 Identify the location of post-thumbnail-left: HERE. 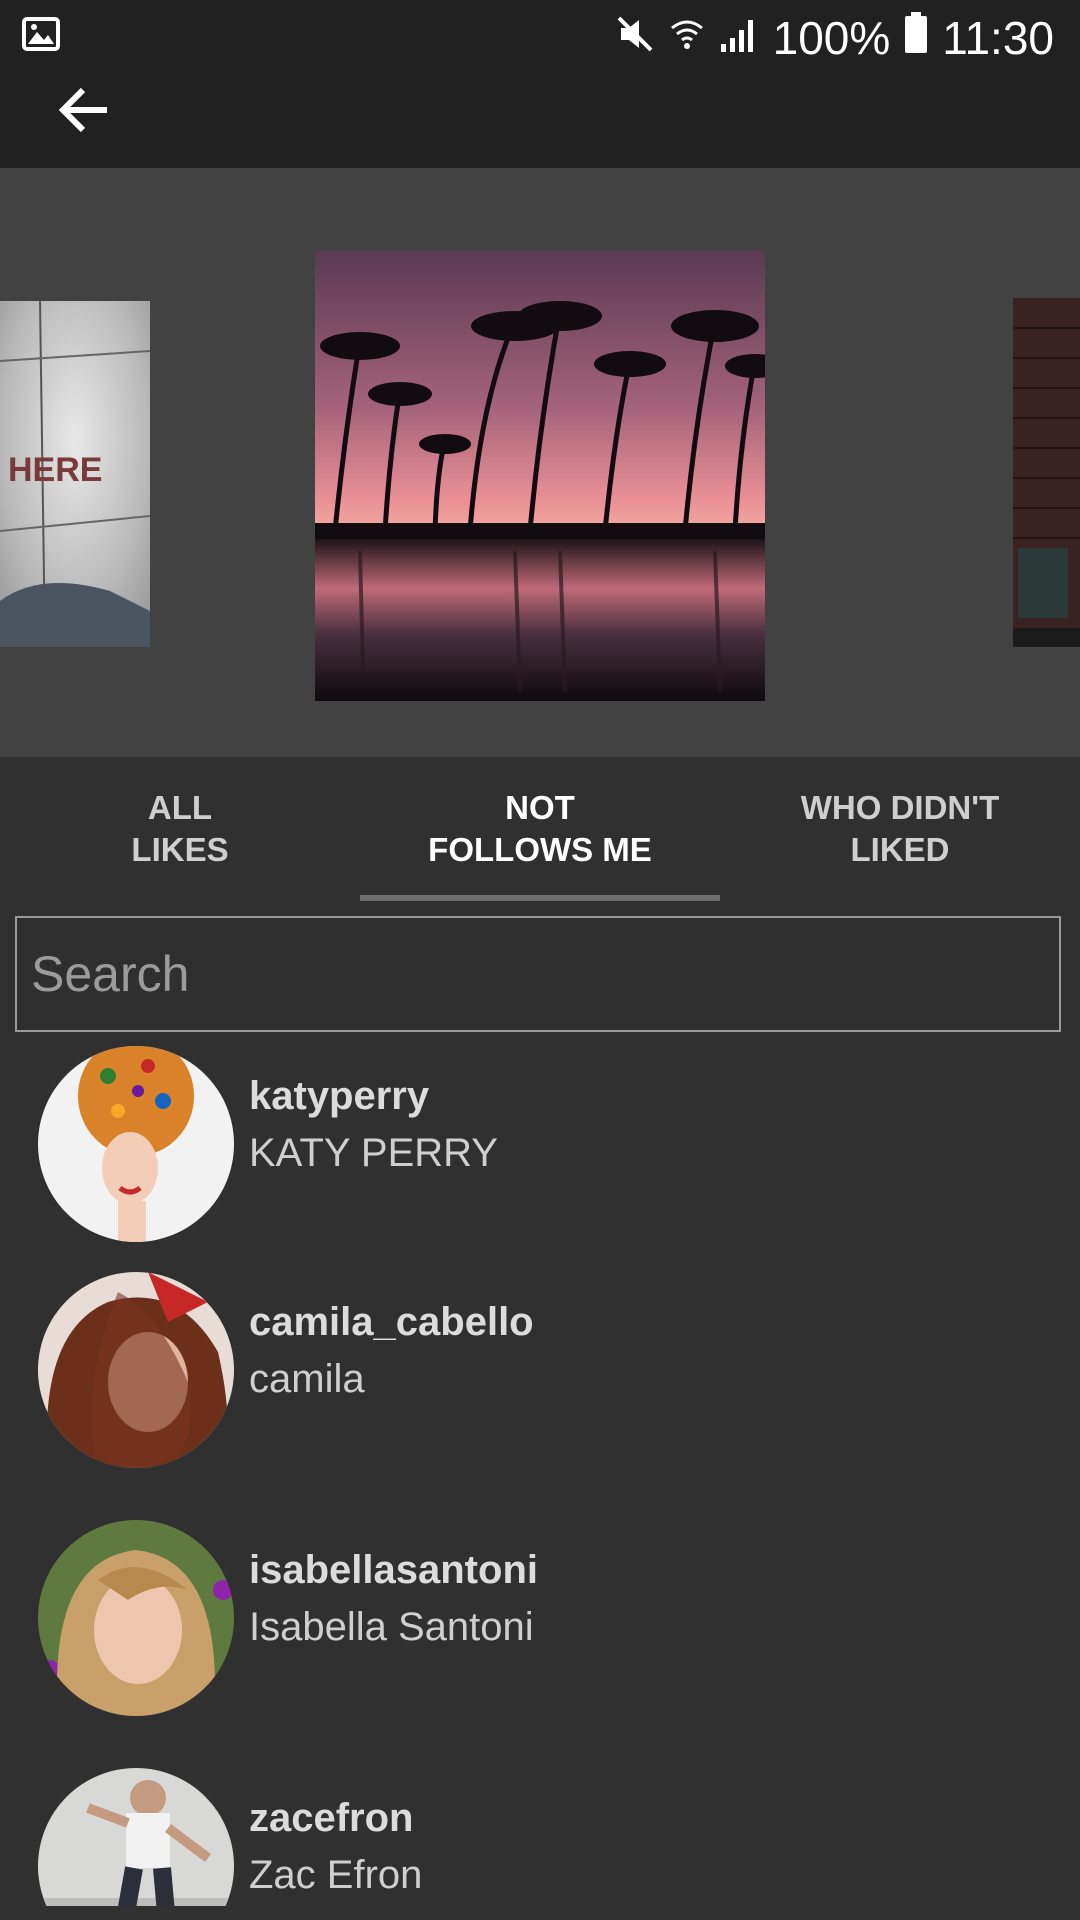
(75, 474).